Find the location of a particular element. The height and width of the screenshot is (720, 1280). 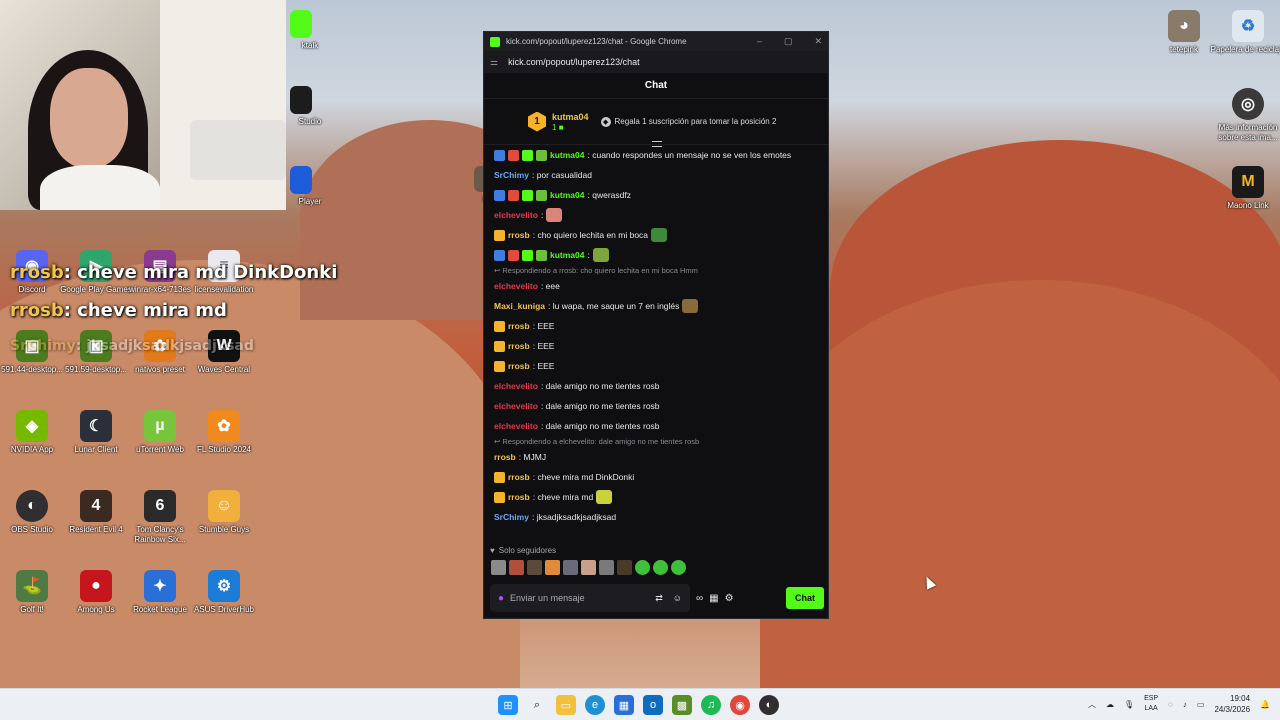

chat-message: elchevelito: is located at coordinates (656, 215).